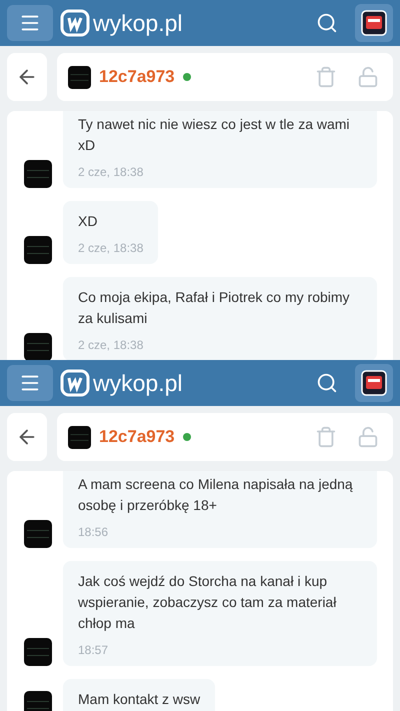 Image resolution: width=400 pixels, height=711 pixels. Describe the element at coordinates (139, 699) in the screenshot. I see `message-text: Mam kontakt z wsw` at that location.